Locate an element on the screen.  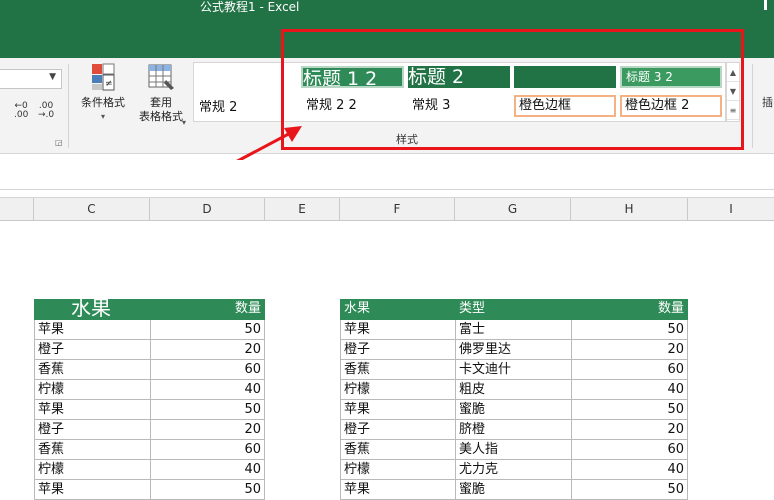
window-title: 公式教程1 - Excel is located at coordinates (250, 7).